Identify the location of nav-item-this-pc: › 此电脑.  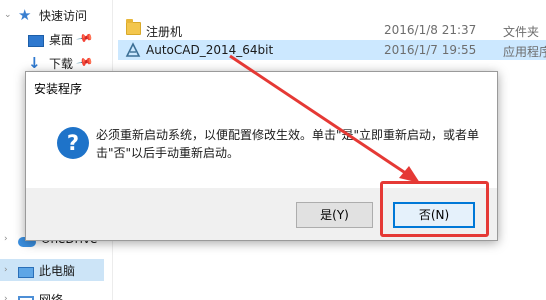
(37, 270).